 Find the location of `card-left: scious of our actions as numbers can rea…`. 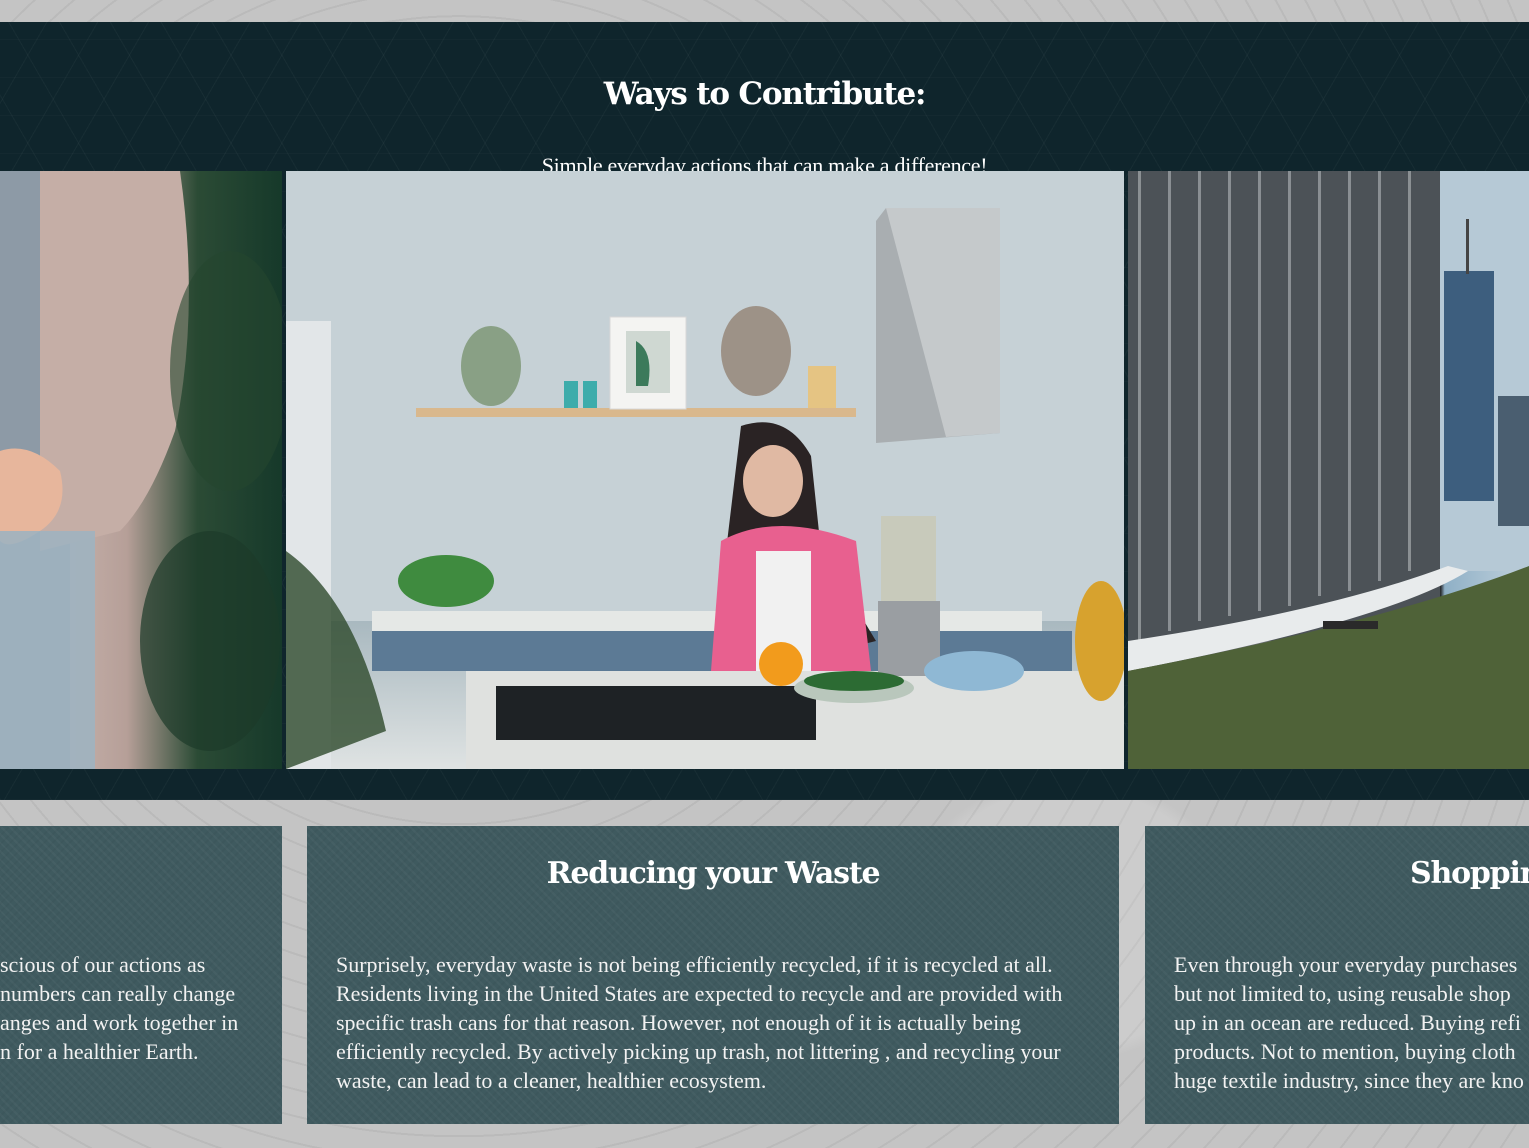

card-left: scious of our actions as numbers can rea… is located at coordinates (141, 975).